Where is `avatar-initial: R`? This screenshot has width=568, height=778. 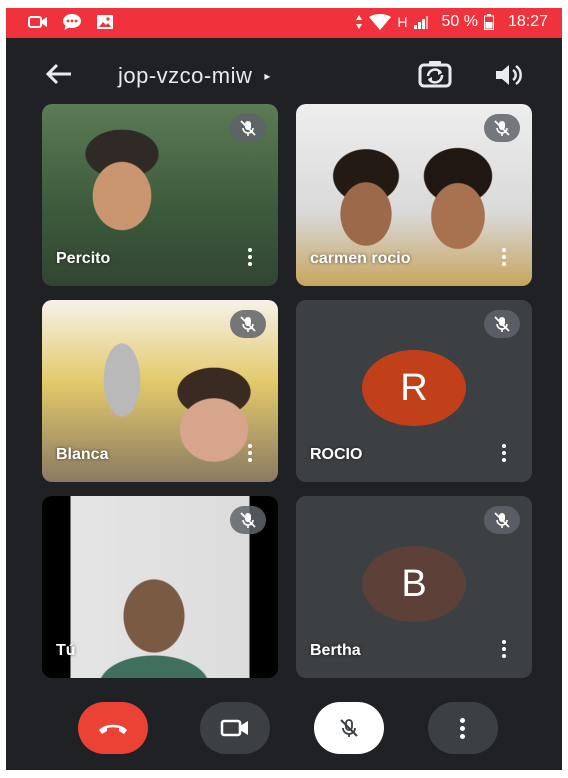 avatar-initial: R is located at coordinates (414, 387).